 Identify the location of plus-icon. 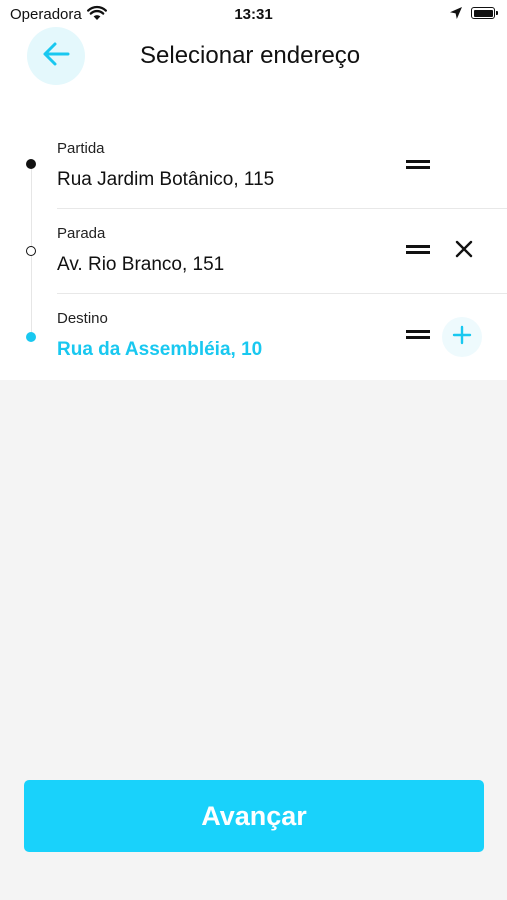
(462, 337).